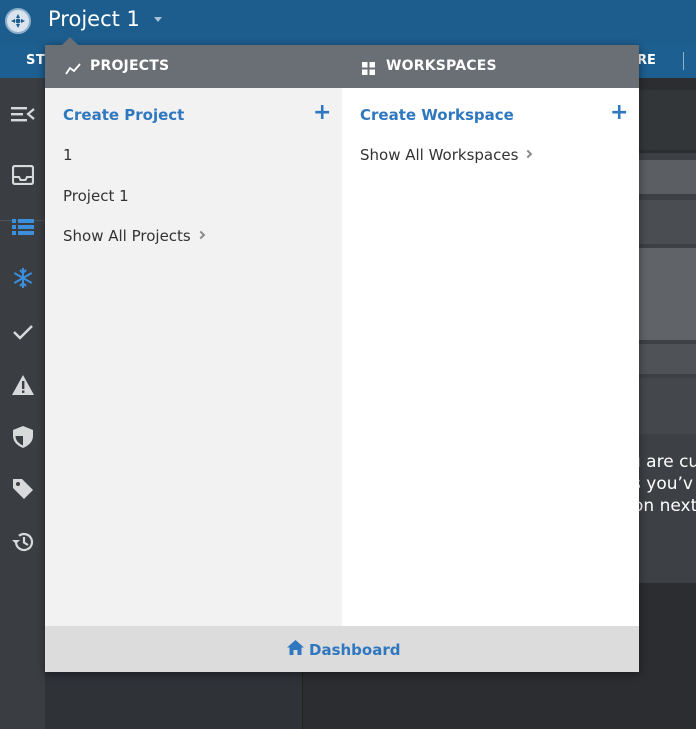  I want to click on dashboard-link: Dashboard, so click(343, 649).